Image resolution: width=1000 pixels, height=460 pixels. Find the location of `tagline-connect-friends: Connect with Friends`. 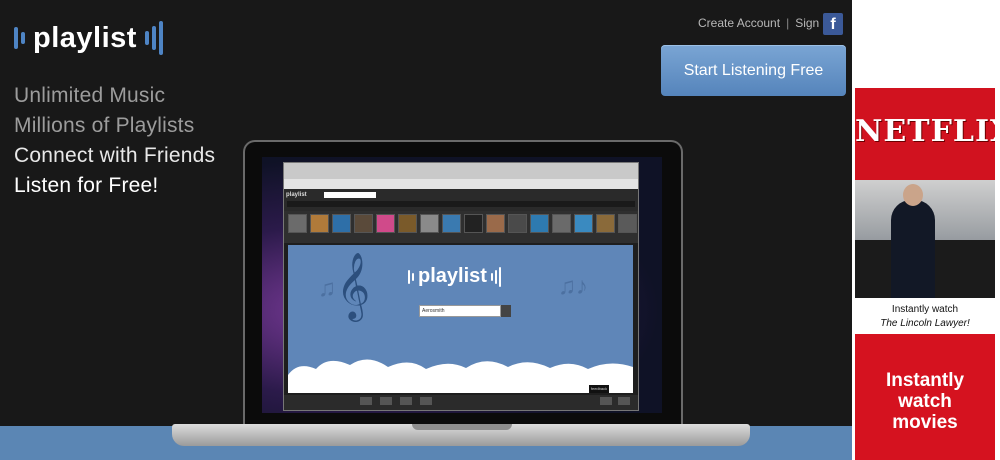

tagline-connect-friends: Connect with Friends is located at coordinates (115, 155).